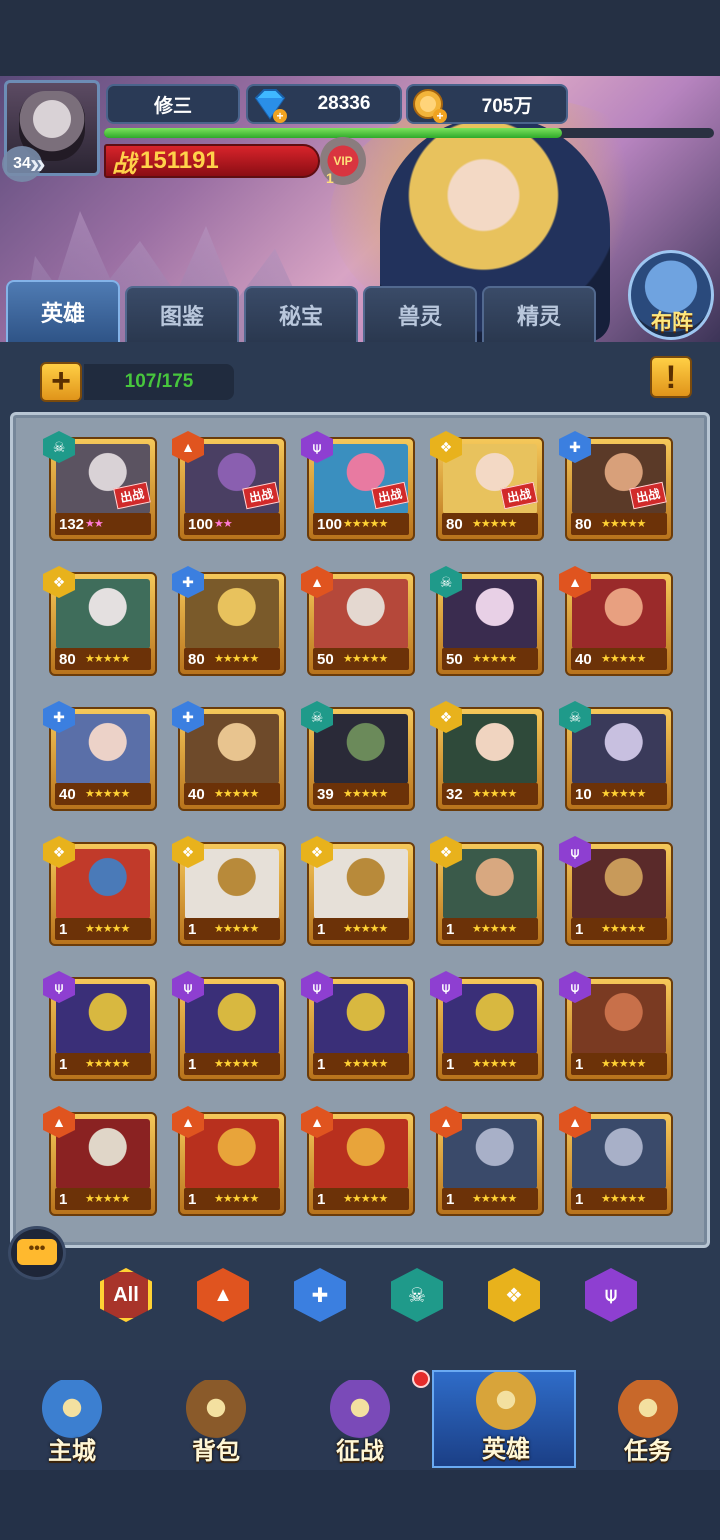 The width and height of the screenshot is (720, 1540). I want to click on filter-dark-icon: ⍦, so click(611, 1295).